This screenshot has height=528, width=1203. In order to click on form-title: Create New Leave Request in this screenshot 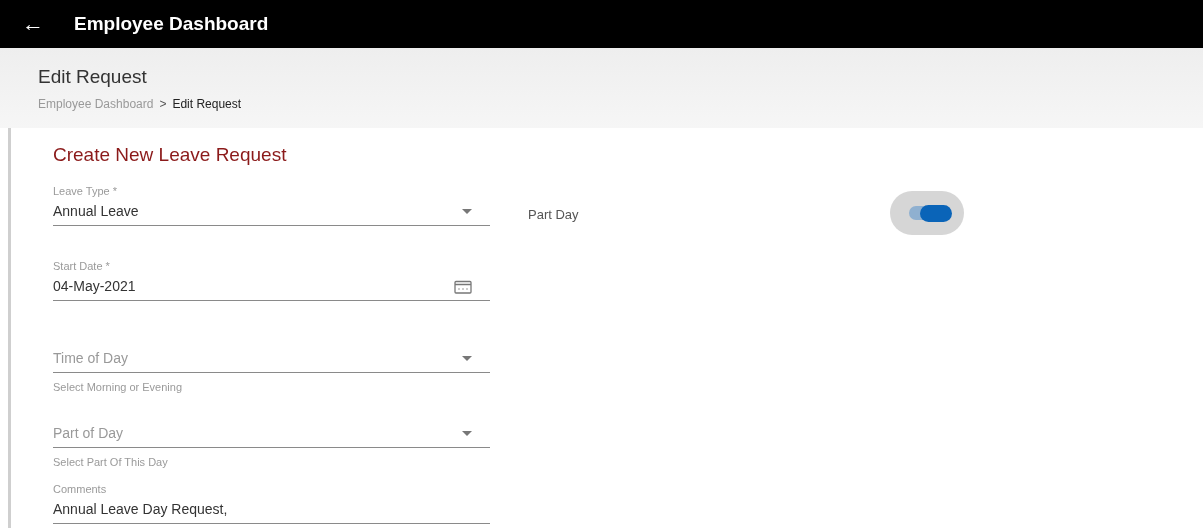, I will do `click(170, 155)`.